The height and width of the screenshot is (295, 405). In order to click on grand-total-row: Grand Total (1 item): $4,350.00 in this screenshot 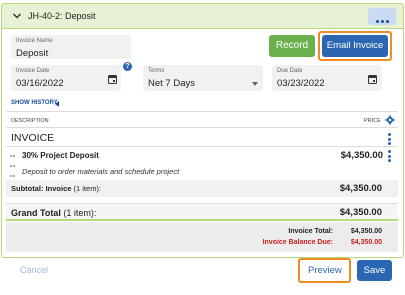, I will do `click(202, 212)`.